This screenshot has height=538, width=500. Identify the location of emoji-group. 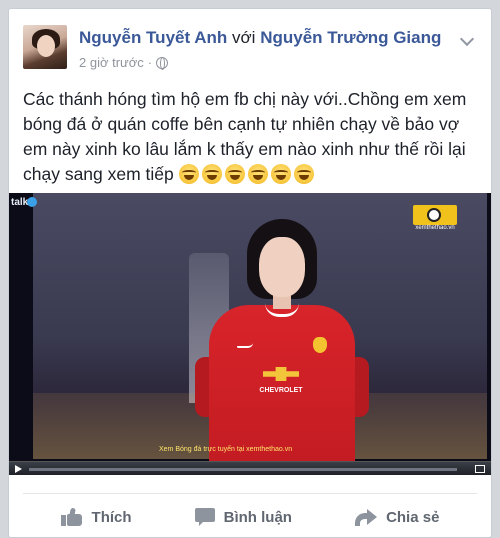
(247, 174).